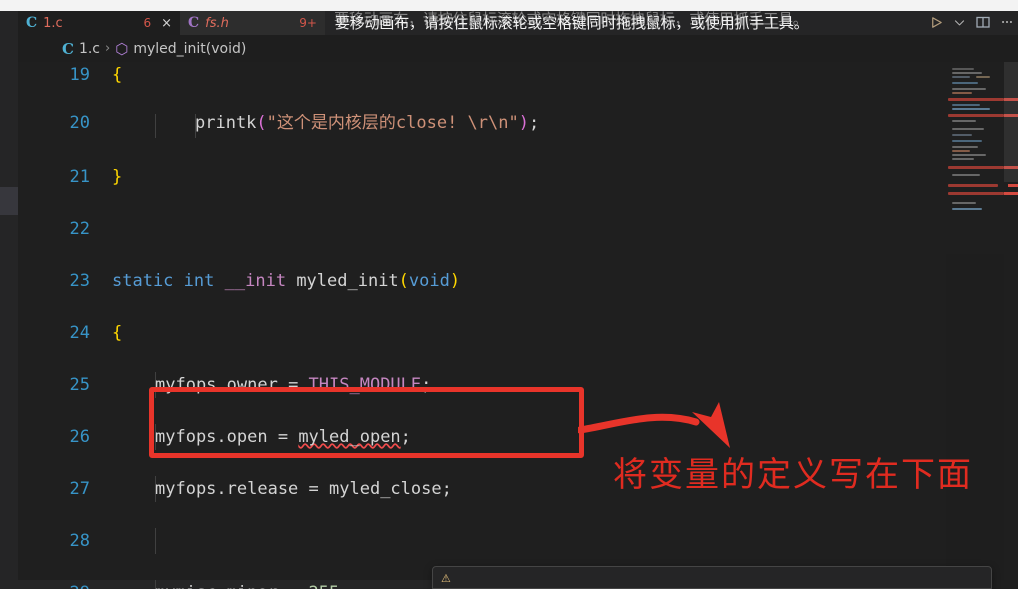 Image resolution: width=1018 pixels, height=589 pixels. What do you see at coordinates (227, 489) in the screenshot?
I see `identifier: myfops.release` at bounding box center [227, 489].